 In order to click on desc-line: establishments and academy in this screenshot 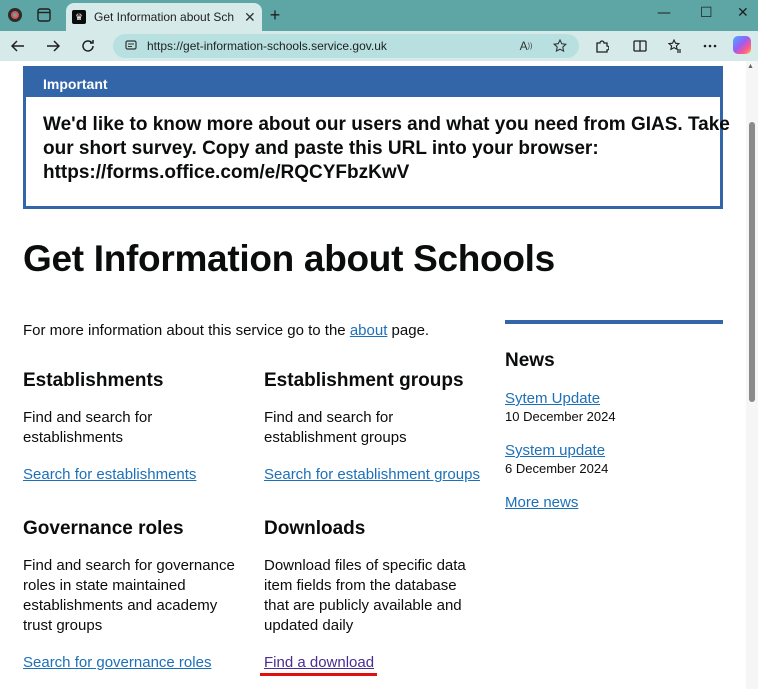, I will do `click(120, 605)`.